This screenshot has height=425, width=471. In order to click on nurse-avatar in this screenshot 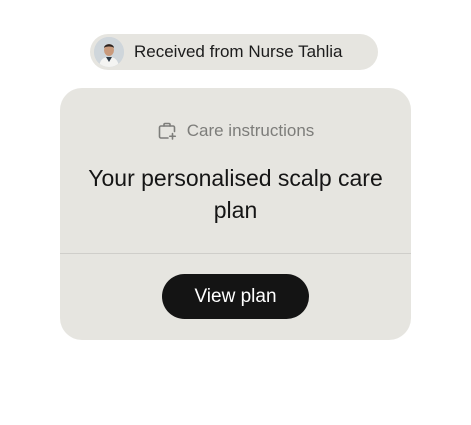, I will do `click(109, 52)`.